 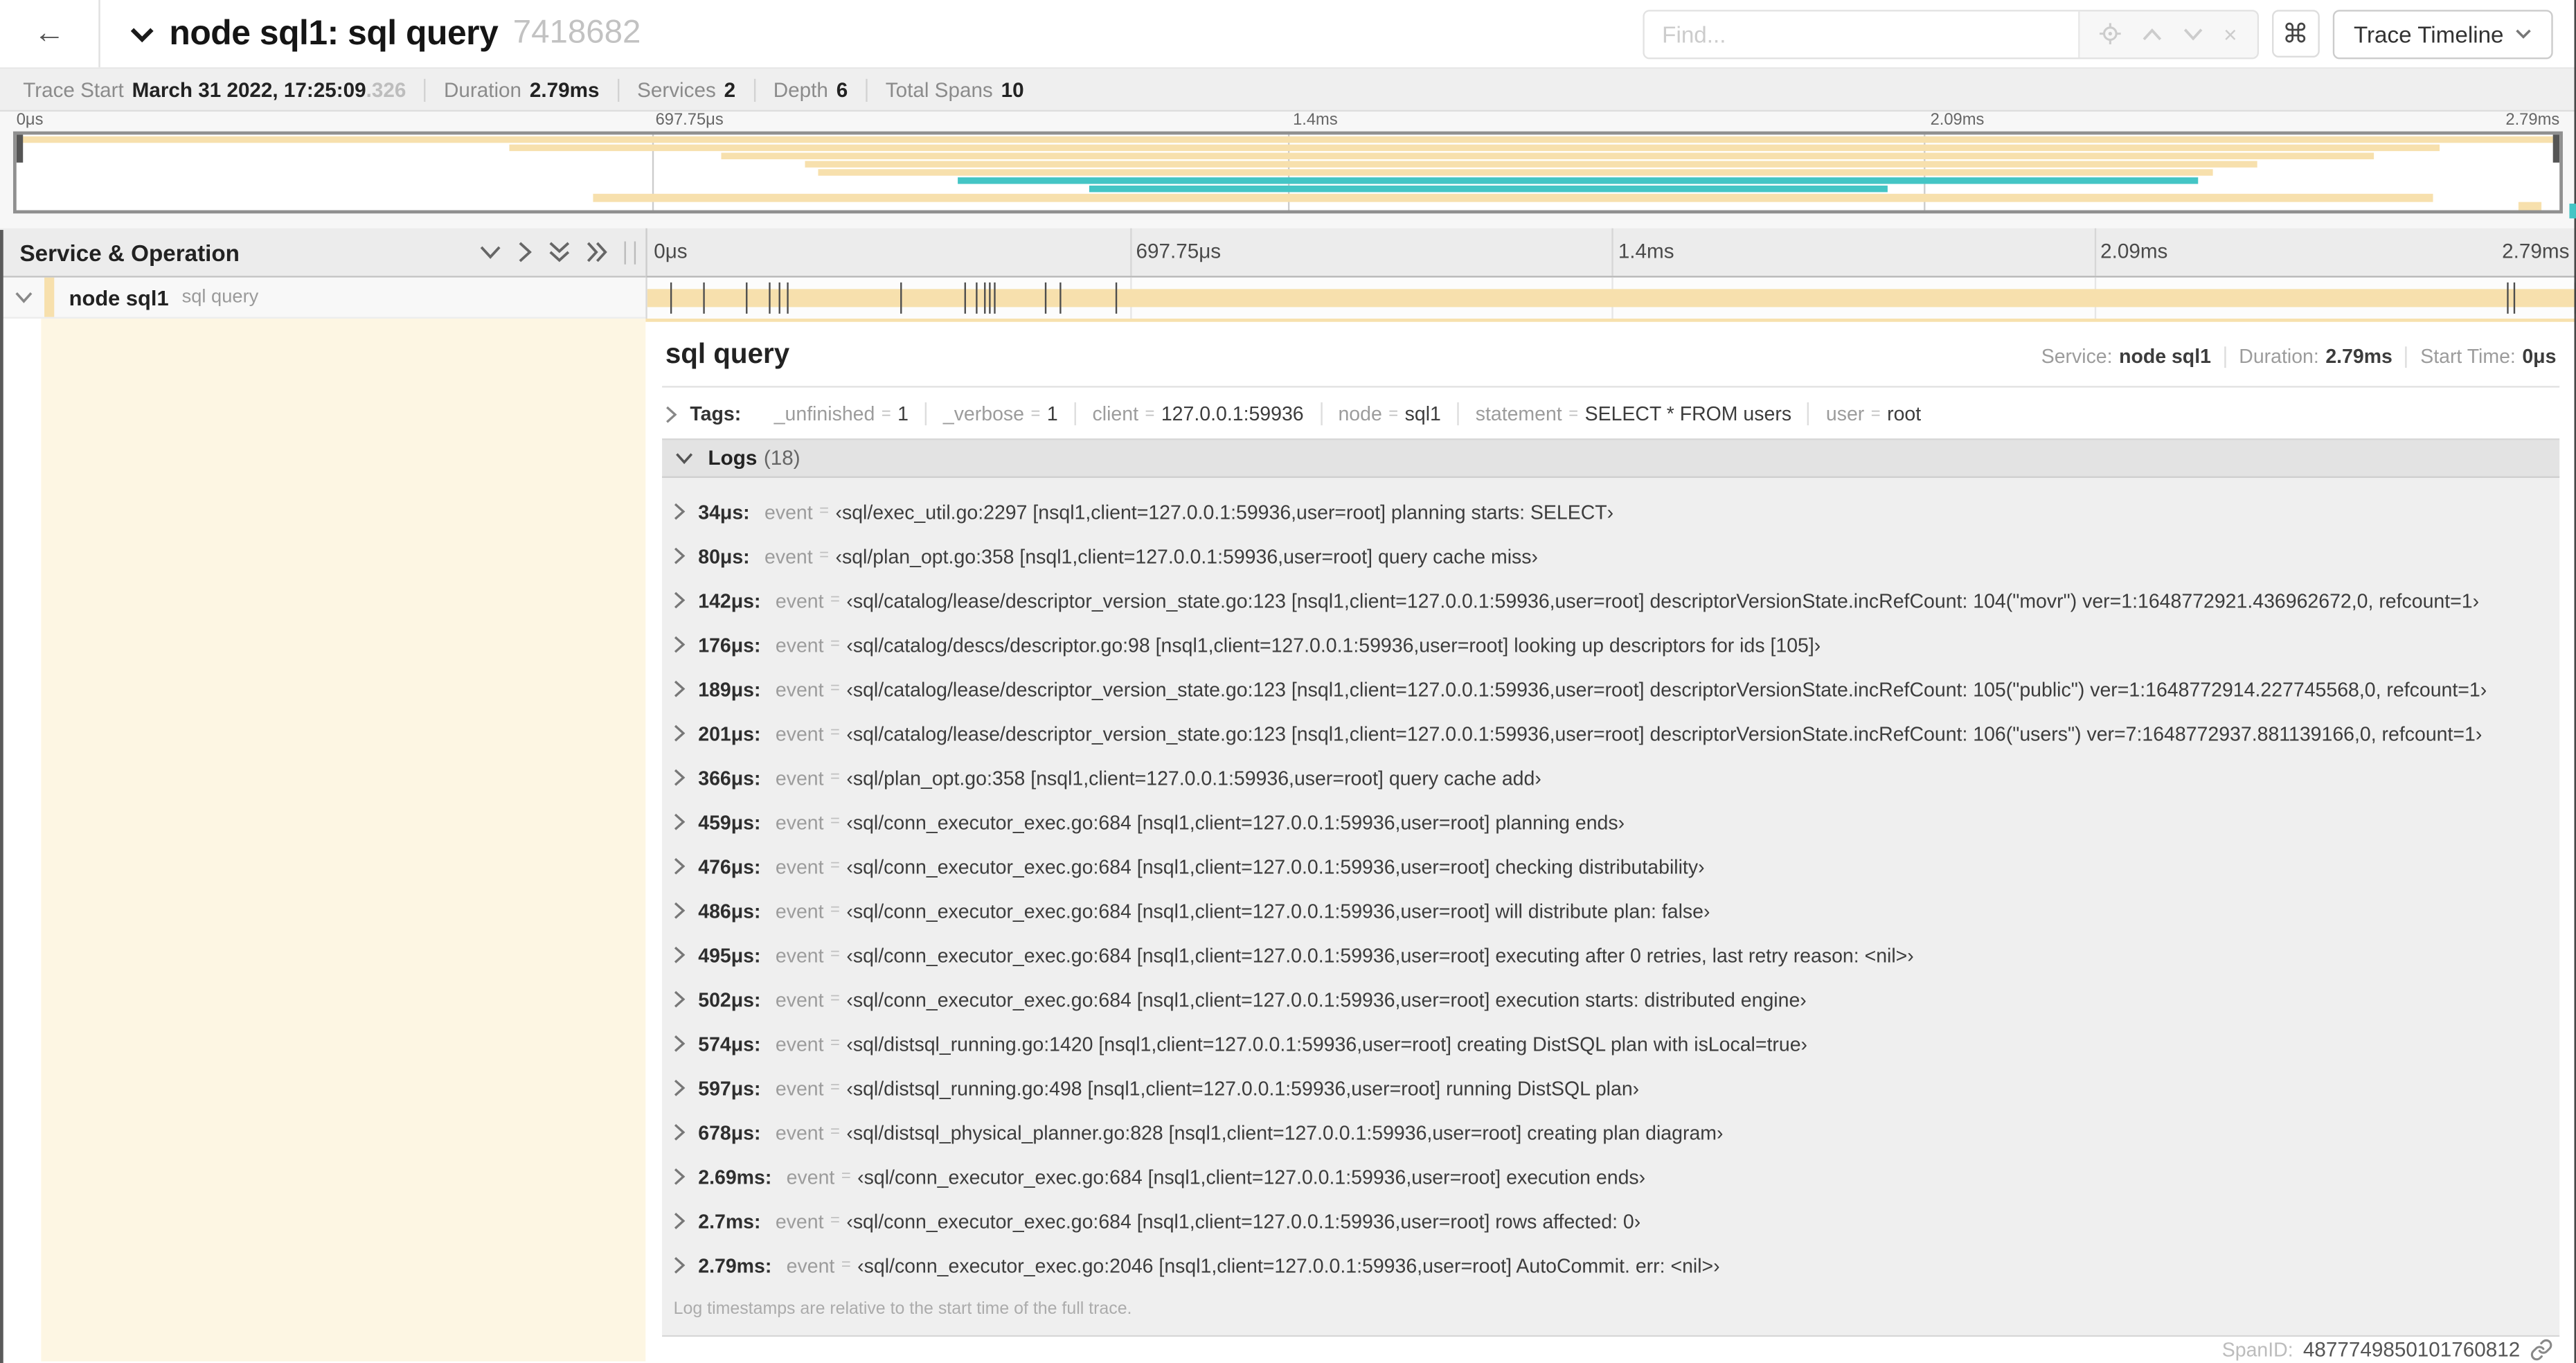 I want to click on tag-item: _unfinished = 1, so click(x=841, y=413).